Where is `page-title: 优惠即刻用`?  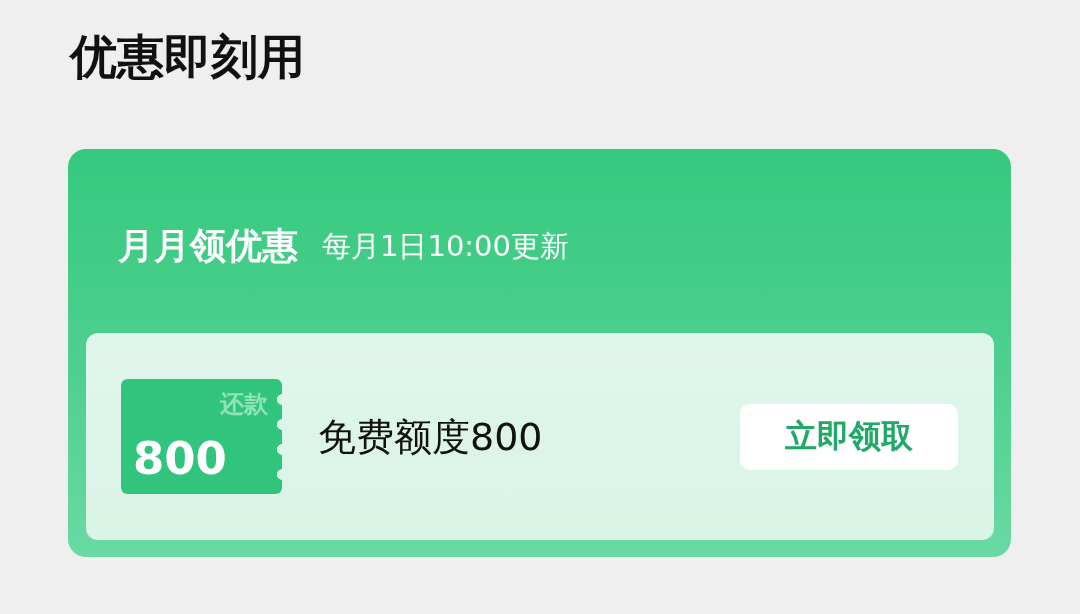
page-title: 优惠即刻用 is located at coordinates (187, 57).